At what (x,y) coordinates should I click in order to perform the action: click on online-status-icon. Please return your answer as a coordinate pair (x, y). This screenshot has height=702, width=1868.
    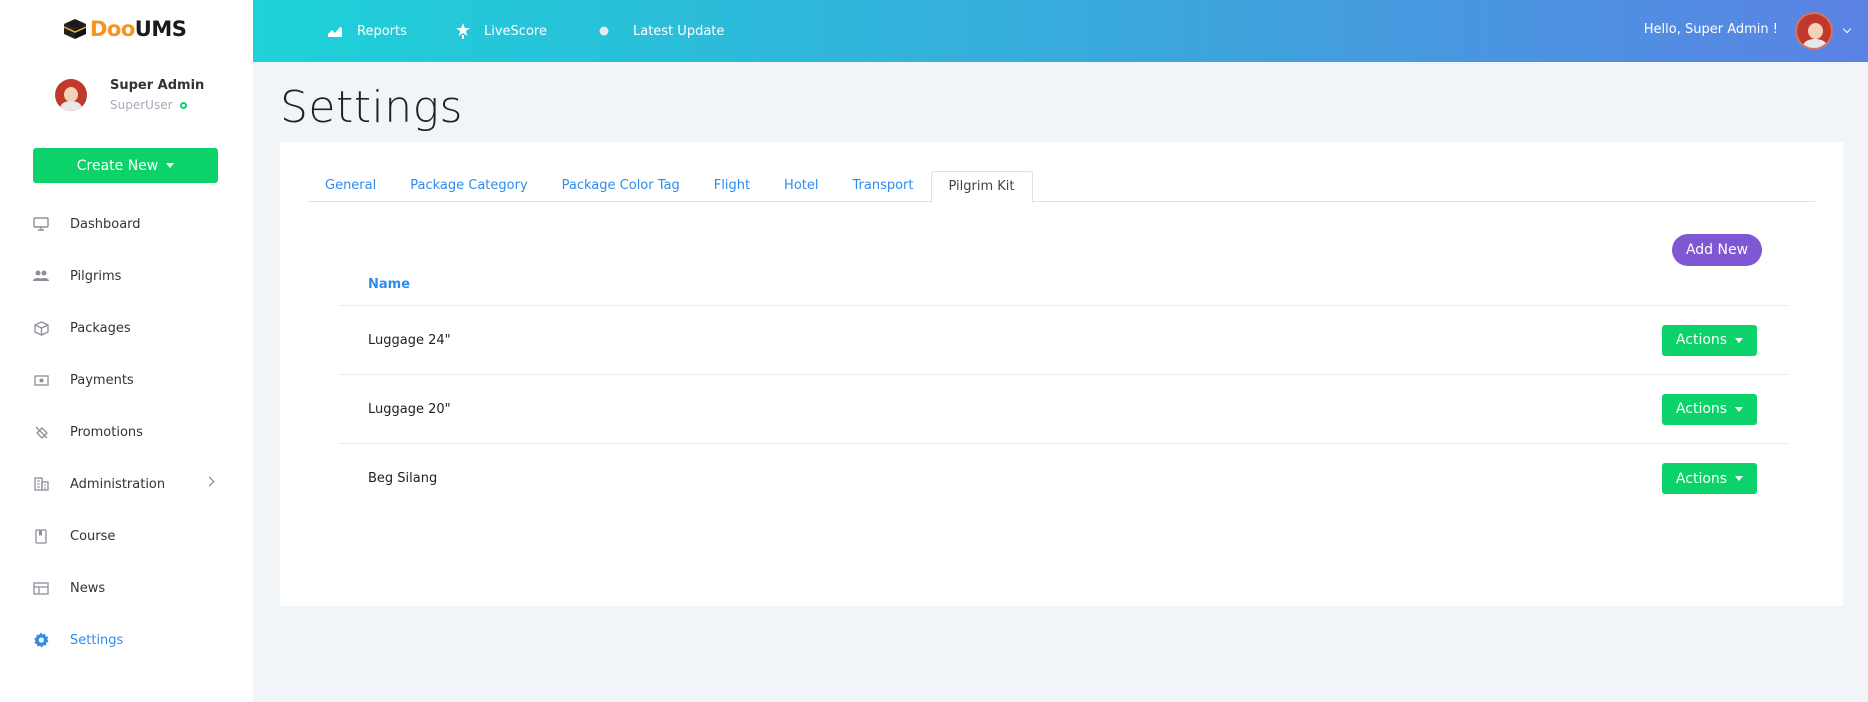
    Looking at the image, I should click on (183, 105).